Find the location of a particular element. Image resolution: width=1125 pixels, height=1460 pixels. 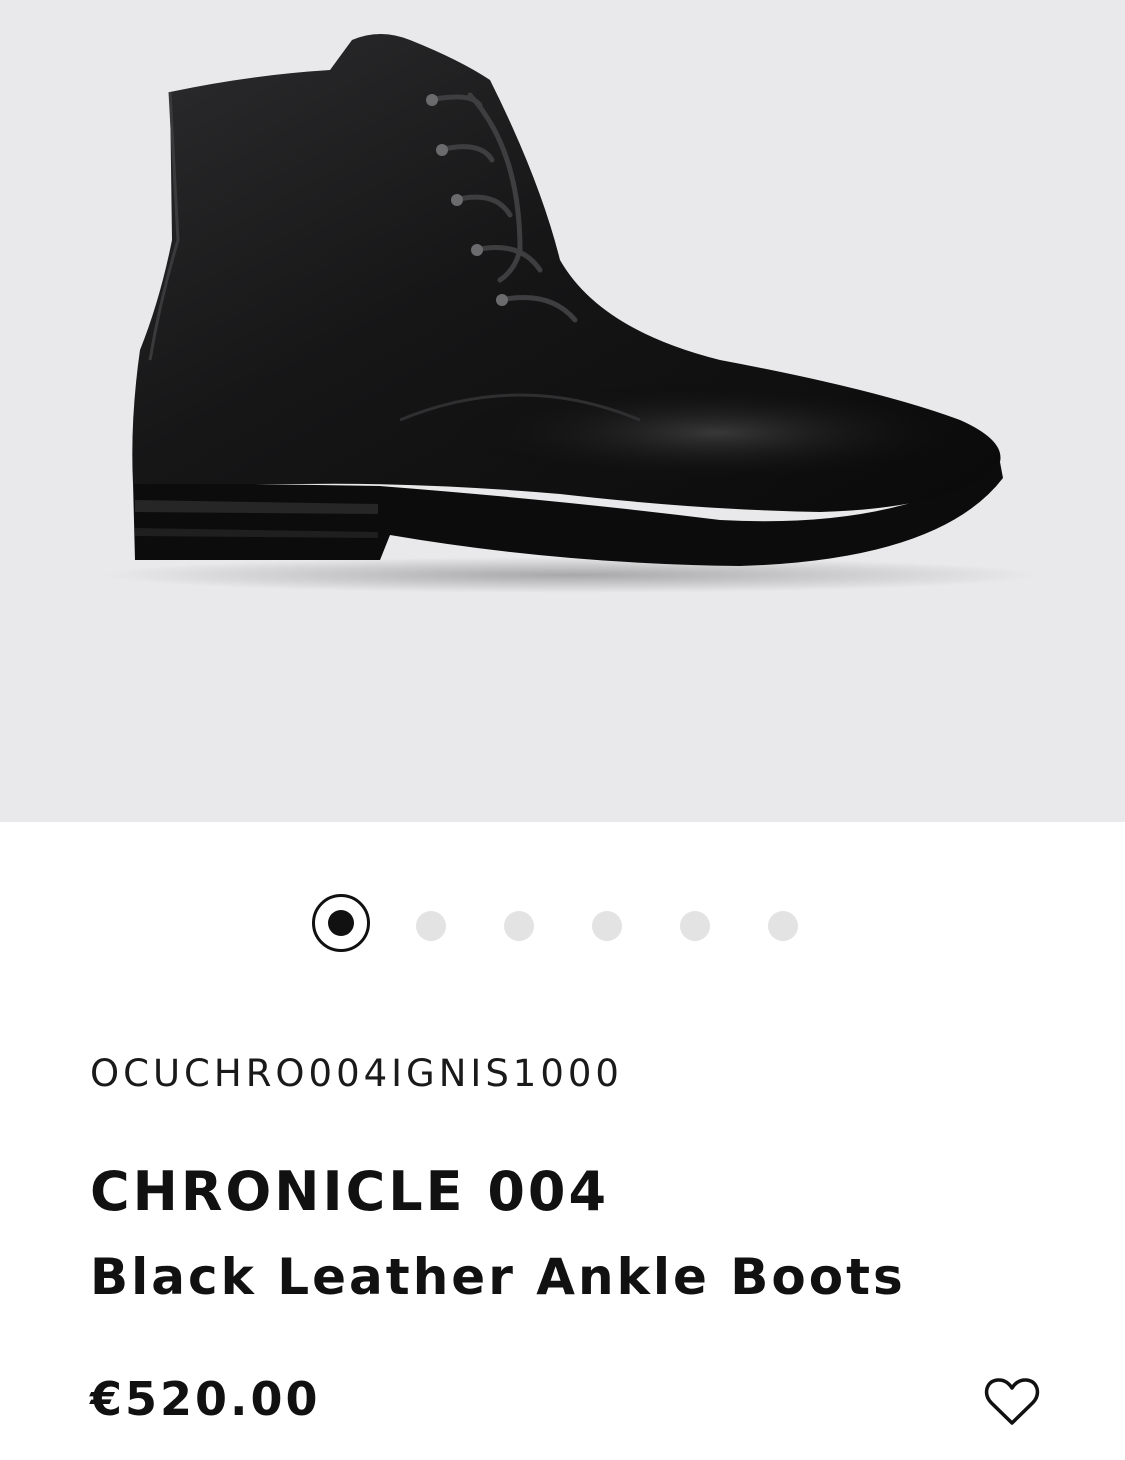

product-sku: OCUCHRO004IGNIS1000 is located at coordinates (356, 1073).